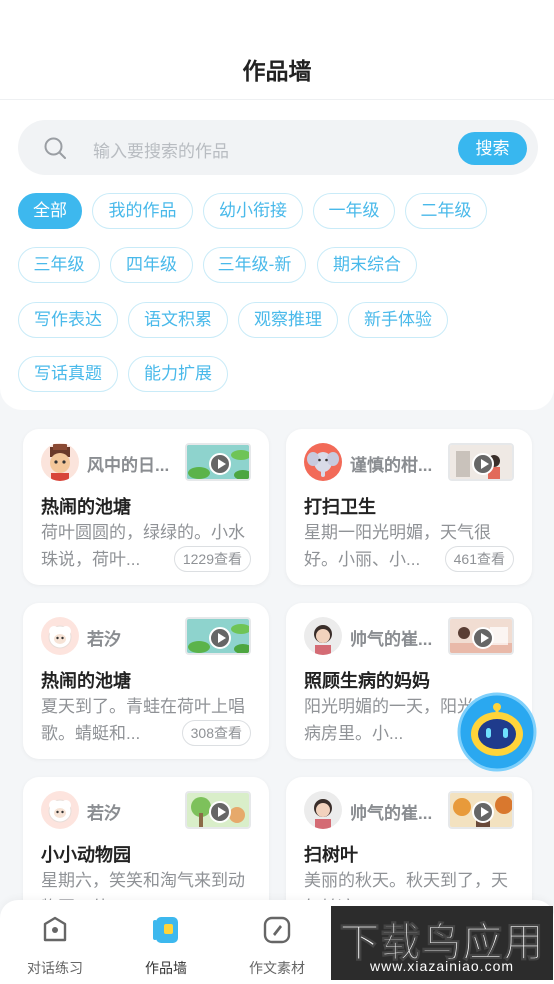 This screenshot has width=554, height=984. I want to click on filter-chip: 写作表达, so click(68, 320).